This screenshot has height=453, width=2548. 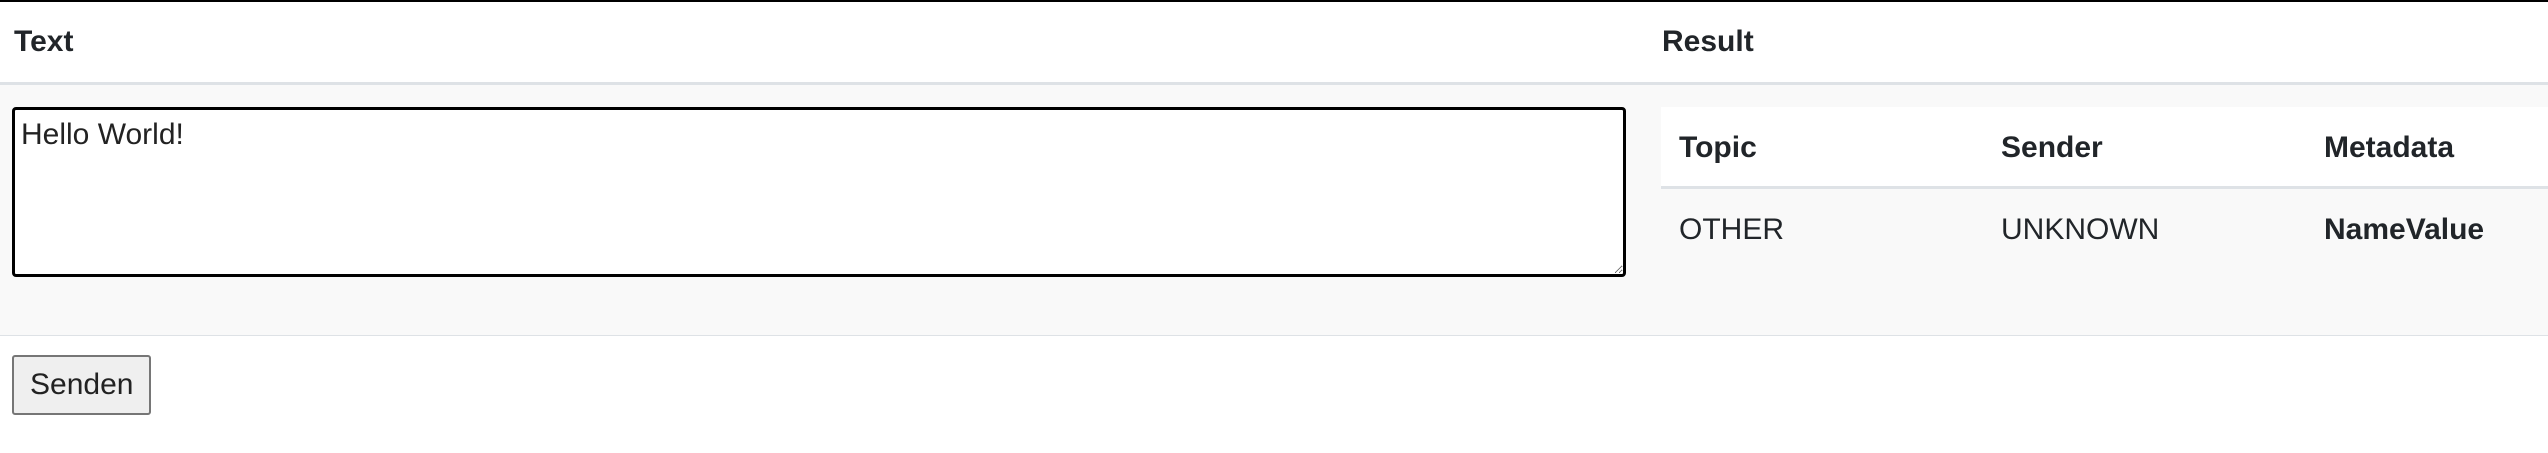 What do you see at coordinates (1731, 229) in the screenshot?
I see `topic-value: OTHER` at bounding box center [1731, 229].